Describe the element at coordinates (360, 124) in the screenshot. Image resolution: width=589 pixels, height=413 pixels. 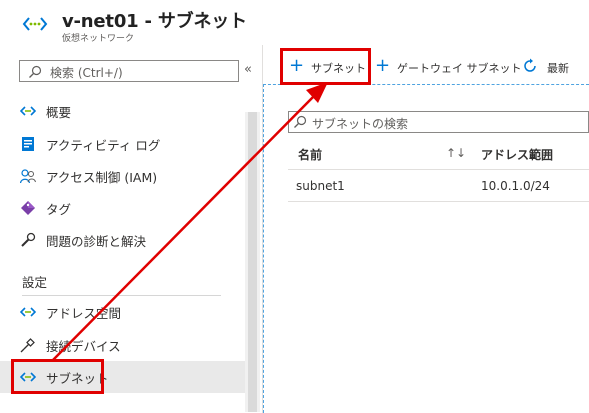
I see `subnet-search-placeholder: サブネットの検索` at that location.